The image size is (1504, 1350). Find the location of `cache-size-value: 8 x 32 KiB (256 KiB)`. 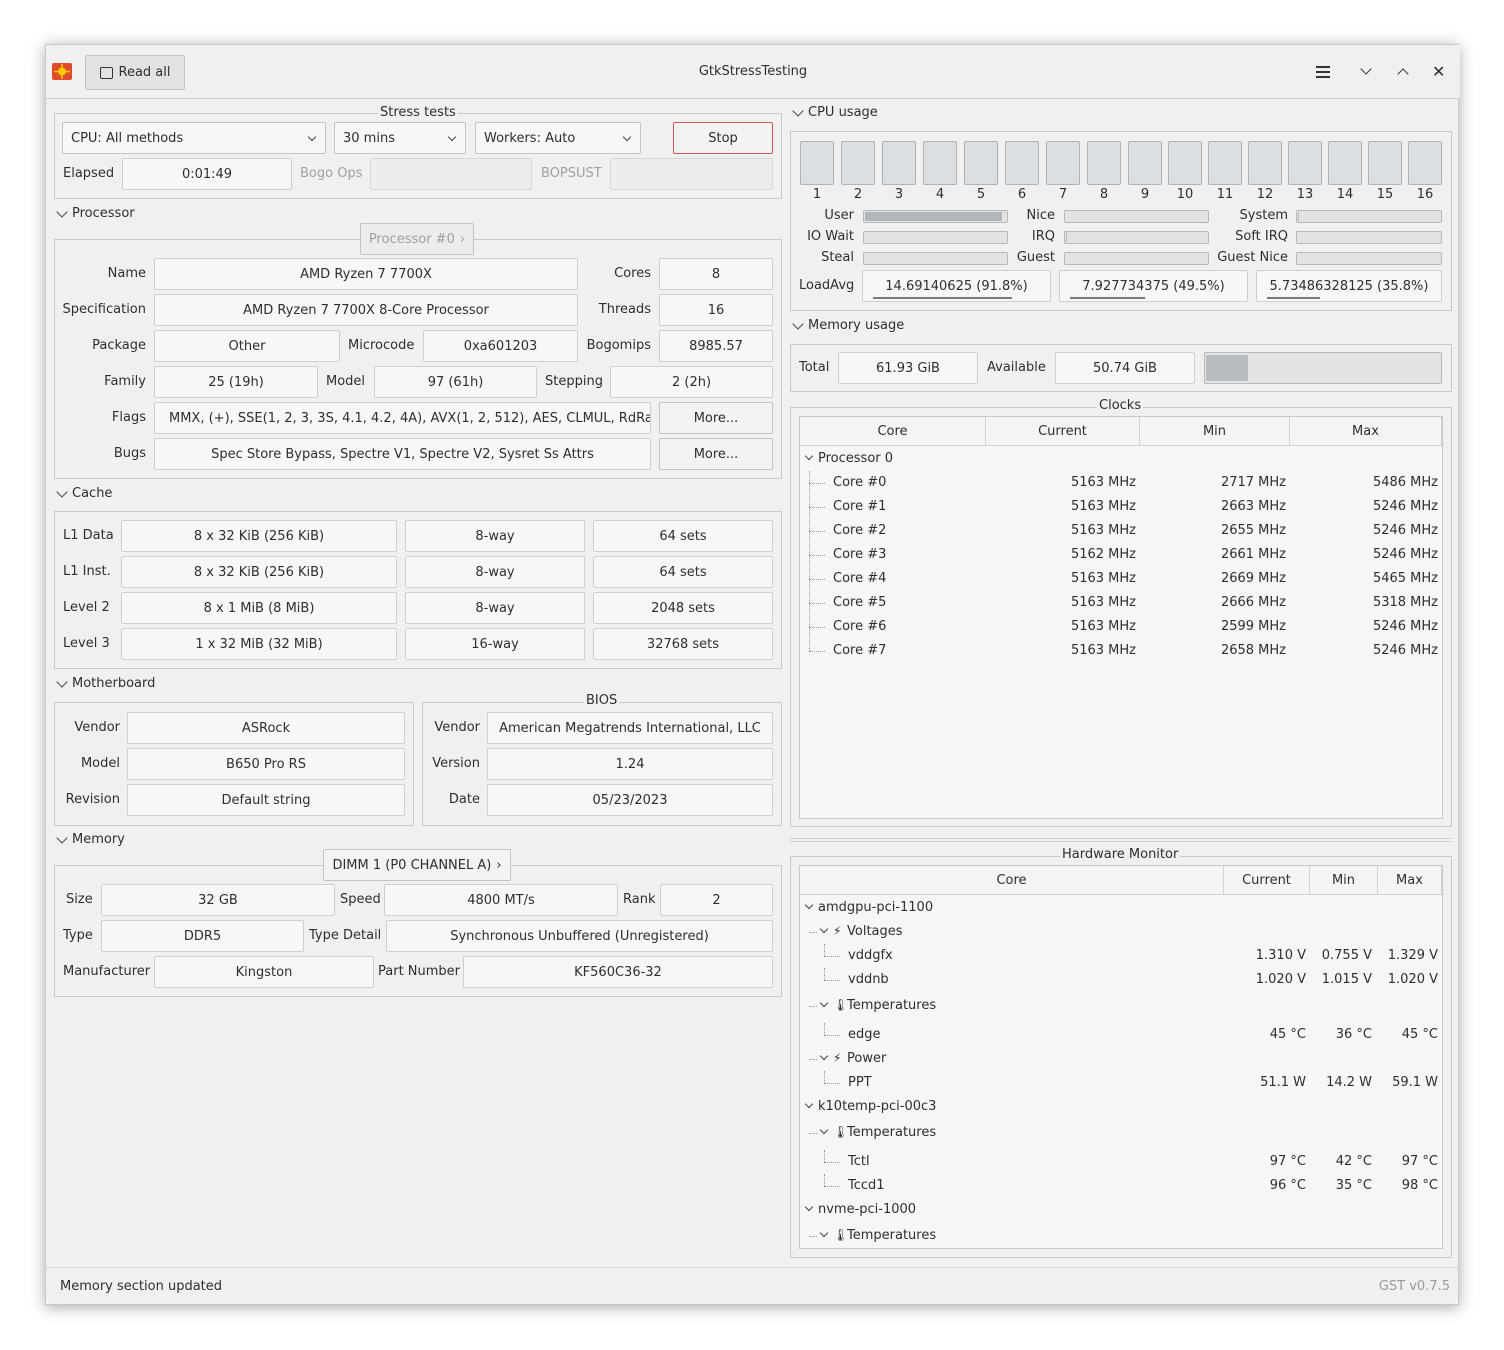

cache-size-value: 8 x 32 KiB (256 KiB) is located at coordinates (259, 536).